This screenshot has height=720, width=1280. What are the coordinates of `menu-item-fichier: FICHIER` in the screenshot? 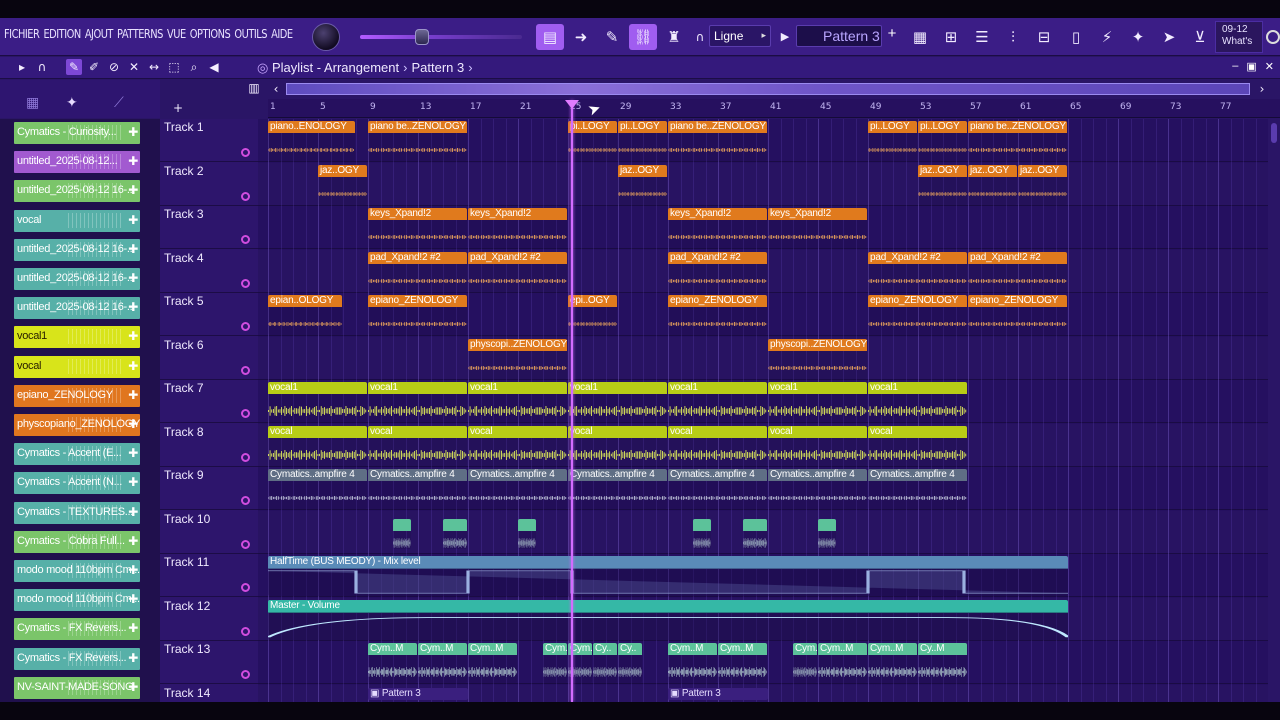 It's located at (22, 37).